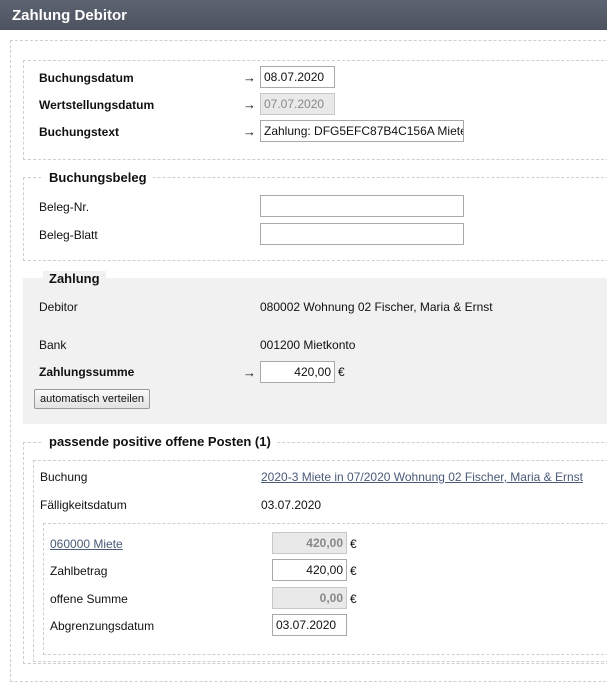 This screenshot has height=682, width=607. I want to click on window-titlebar: Zahlung Debitor, so click(303, 15).